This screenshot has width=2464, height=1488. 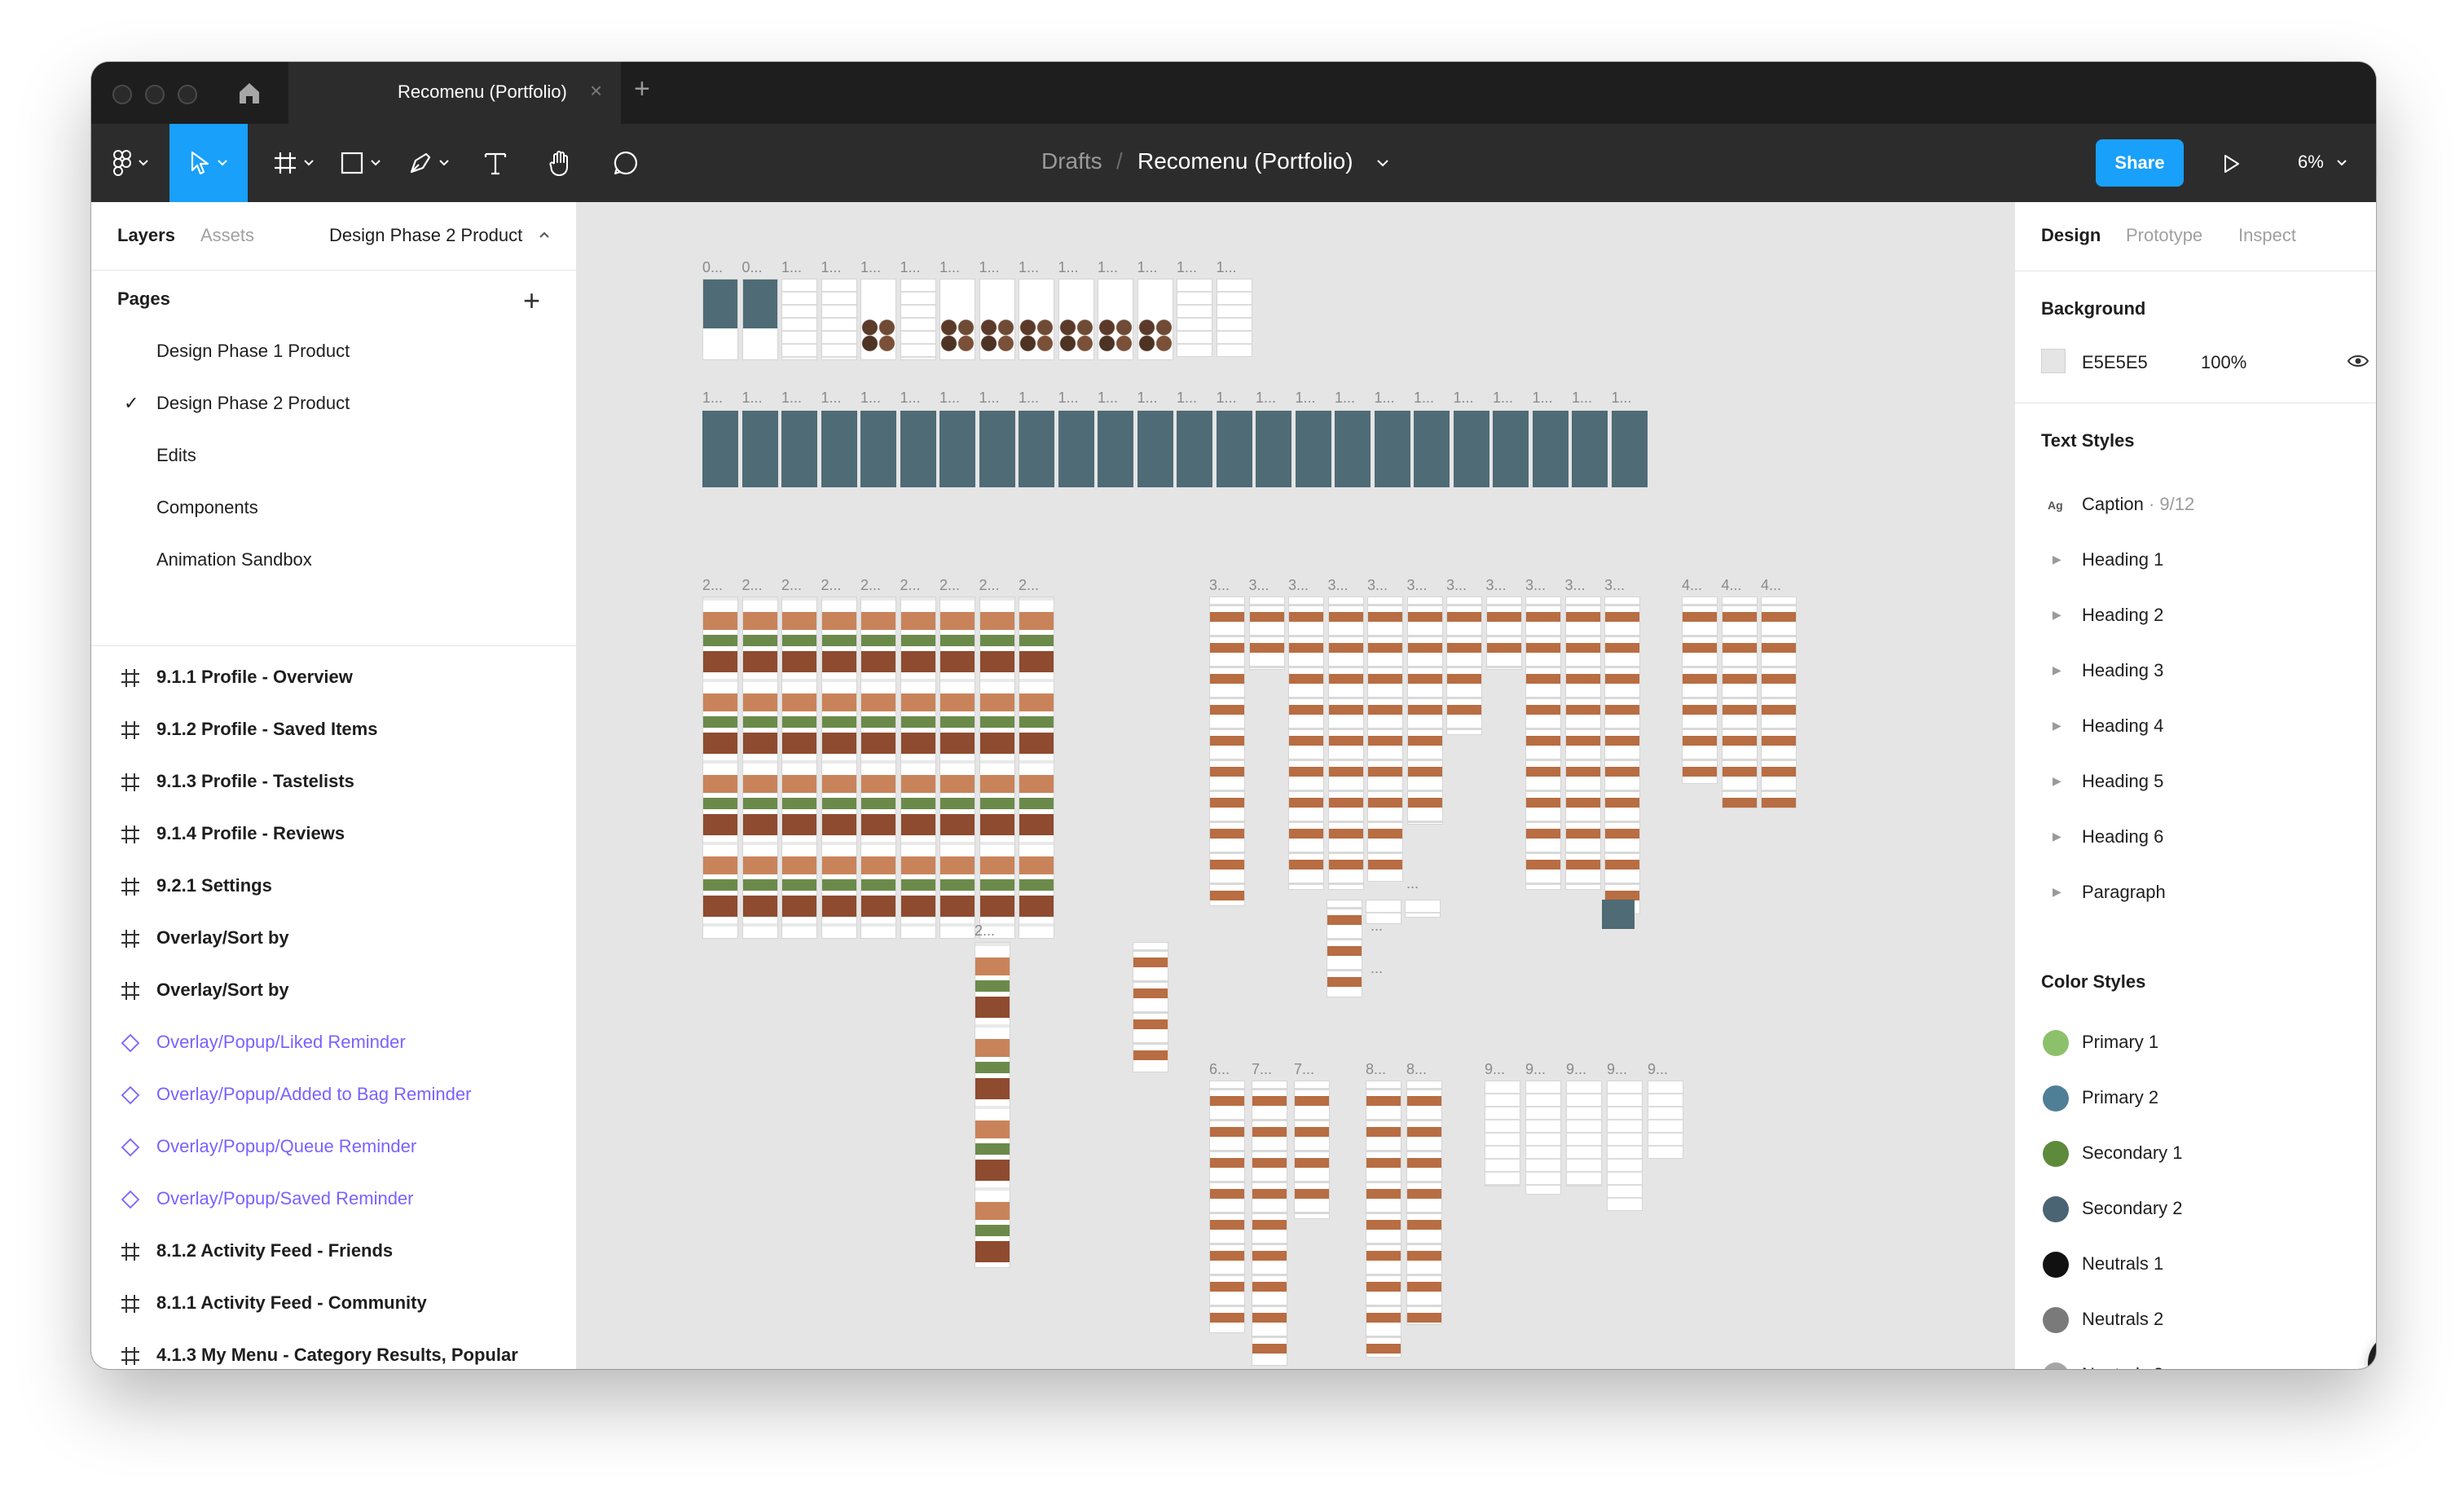 I want to click on text-style-row: ▶ Paragraph, so click(x=2195, y=894).